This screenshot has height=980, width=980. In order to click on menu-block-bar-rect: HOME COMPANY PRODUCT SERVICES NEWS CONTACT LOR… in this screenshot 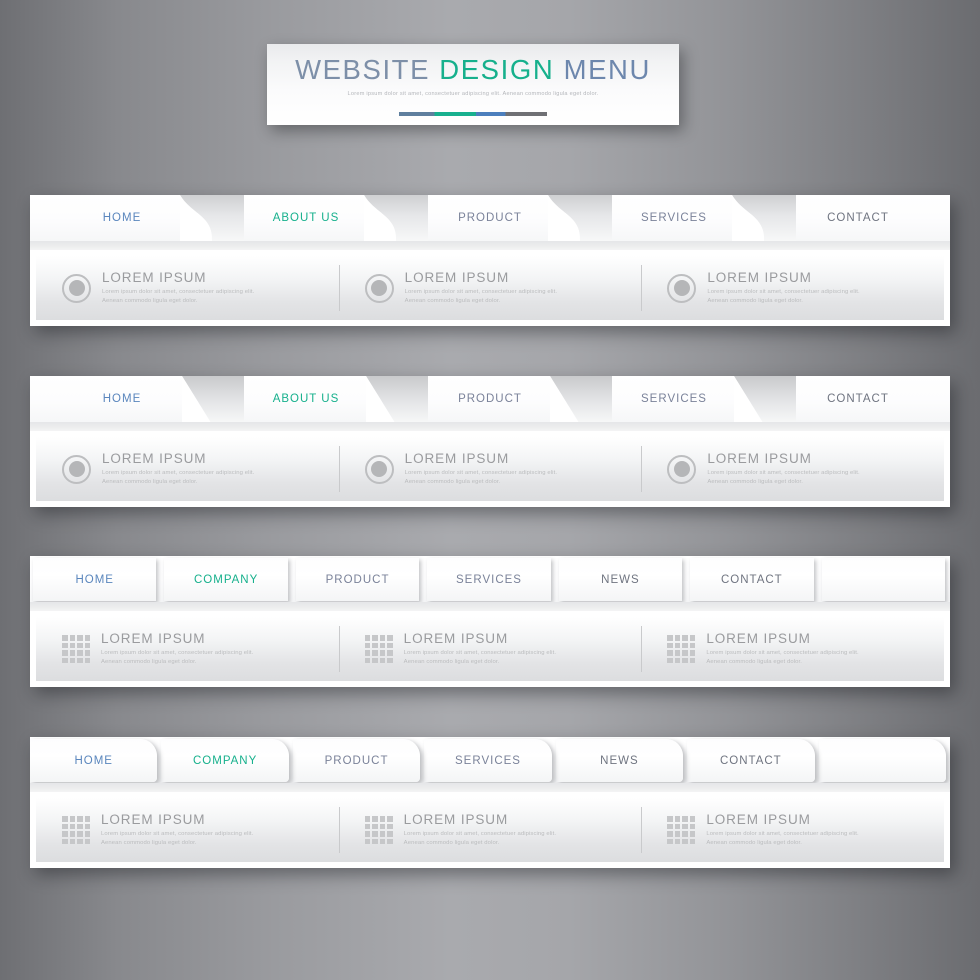, I will do `click(490, 621)`.